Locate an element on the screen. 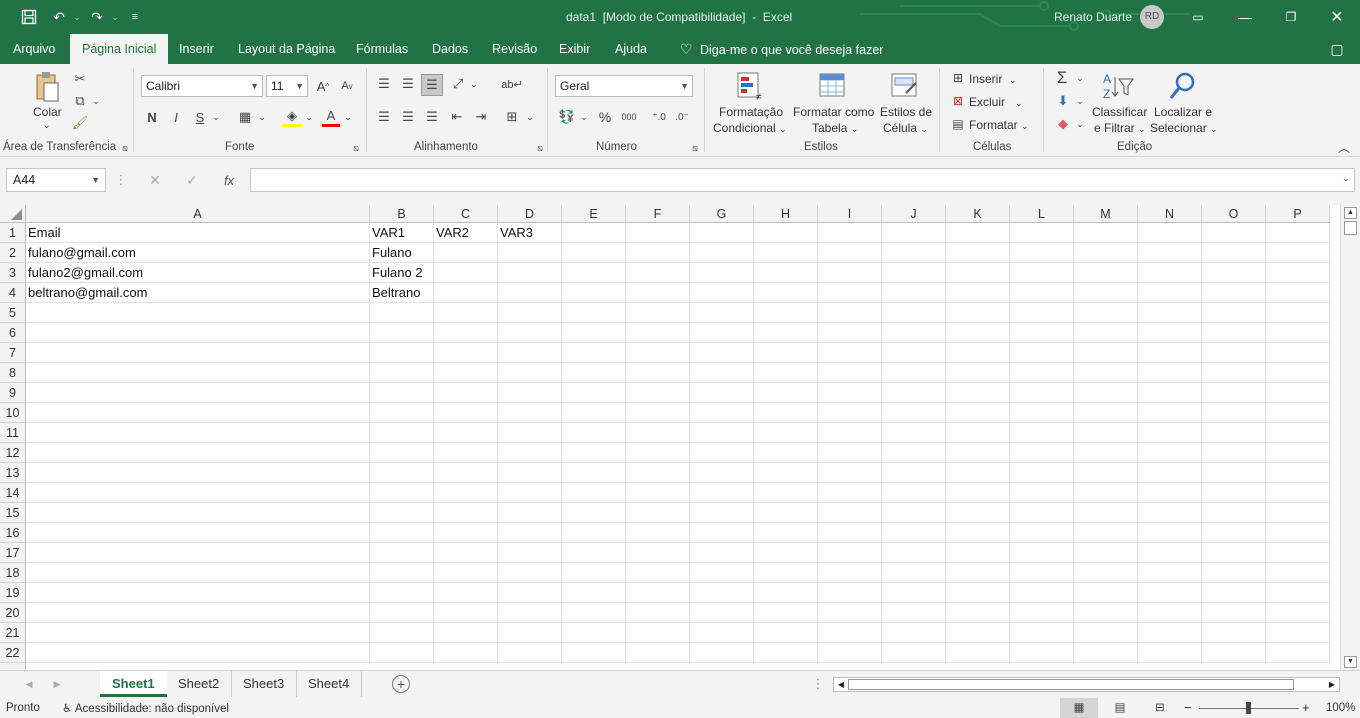 This screenshot has height=718, width=1360. percent-style-button: % is located at coordinates (605, 117).